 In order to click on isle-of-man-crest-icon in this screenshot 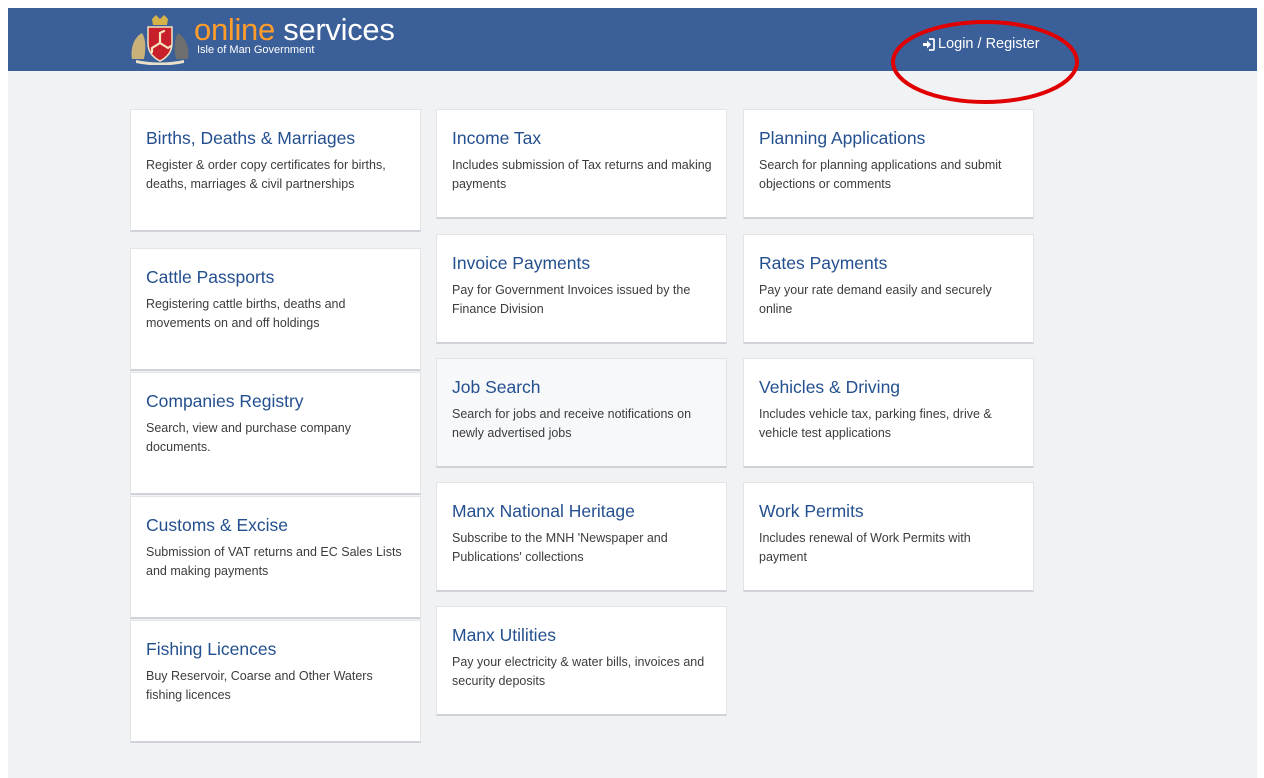, I will do `click(160, 39)`.